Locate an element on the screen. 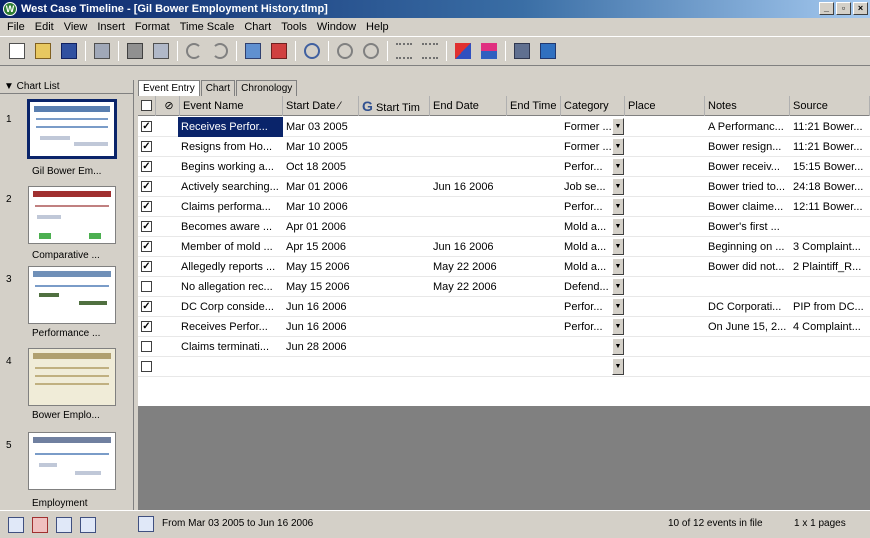  chart-list-item: 5 Employment is located at coordinates (67, 468).